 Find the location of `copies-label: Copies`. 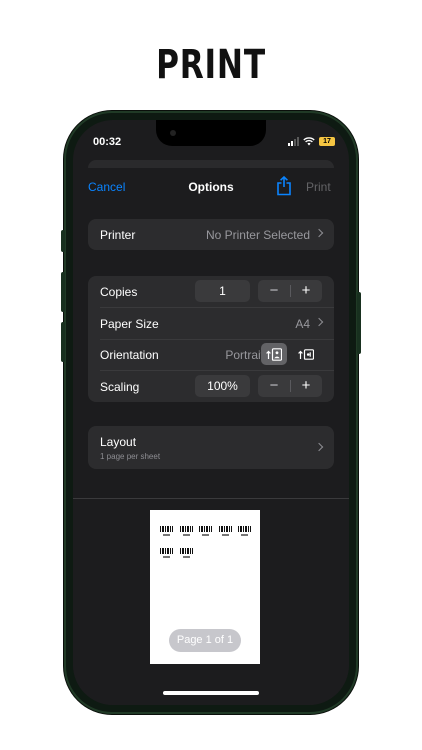

copies-label: Copies is located at coordinates (119, 292).